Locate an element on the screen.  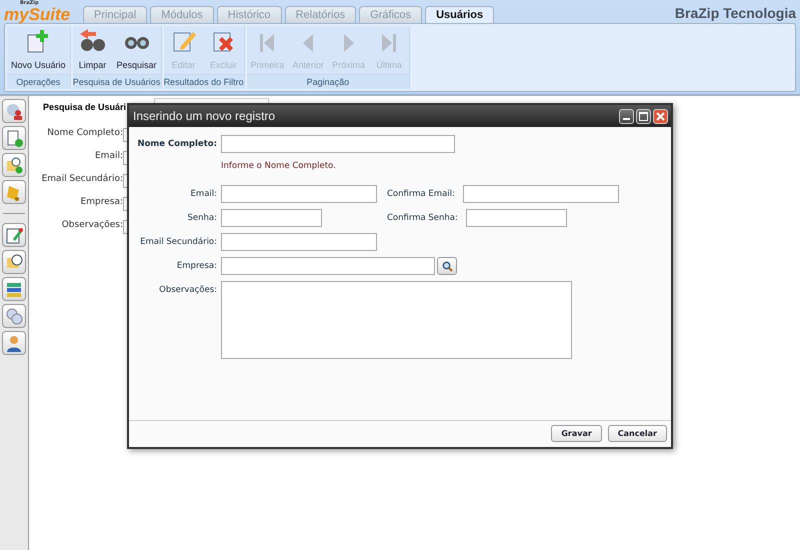
ribbon-button: Novo Usuário is located at coordinates (38, 50).